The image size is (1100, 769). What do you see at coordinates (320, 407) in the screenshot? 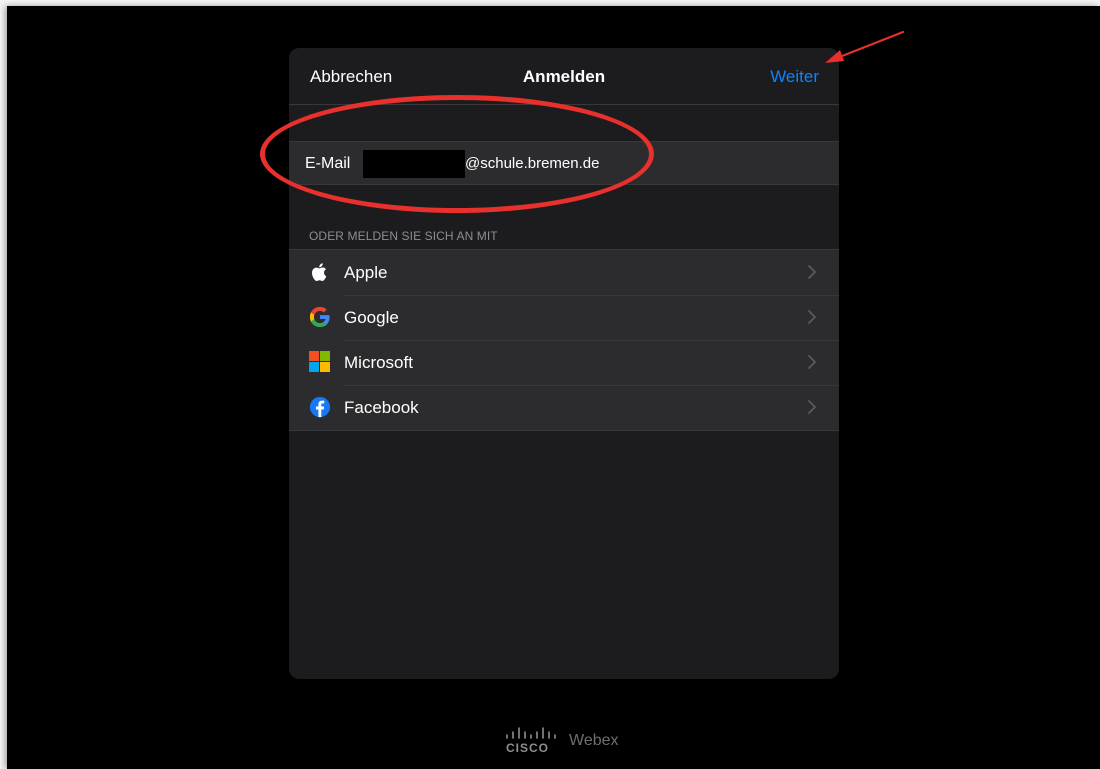
I see `facebook-icon` at bounding box center [320, 407].